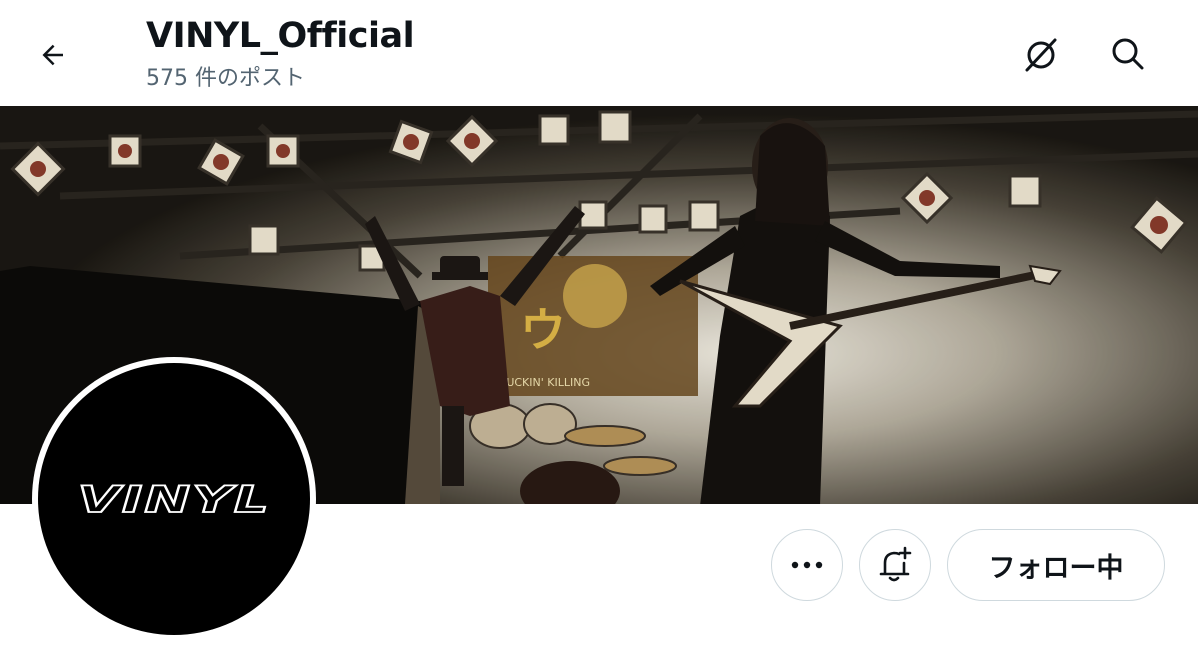 Image resolution: width=1198 pixels, height=664 pixels. I want to click on following-button: フォロー中, so click(1056, 565).